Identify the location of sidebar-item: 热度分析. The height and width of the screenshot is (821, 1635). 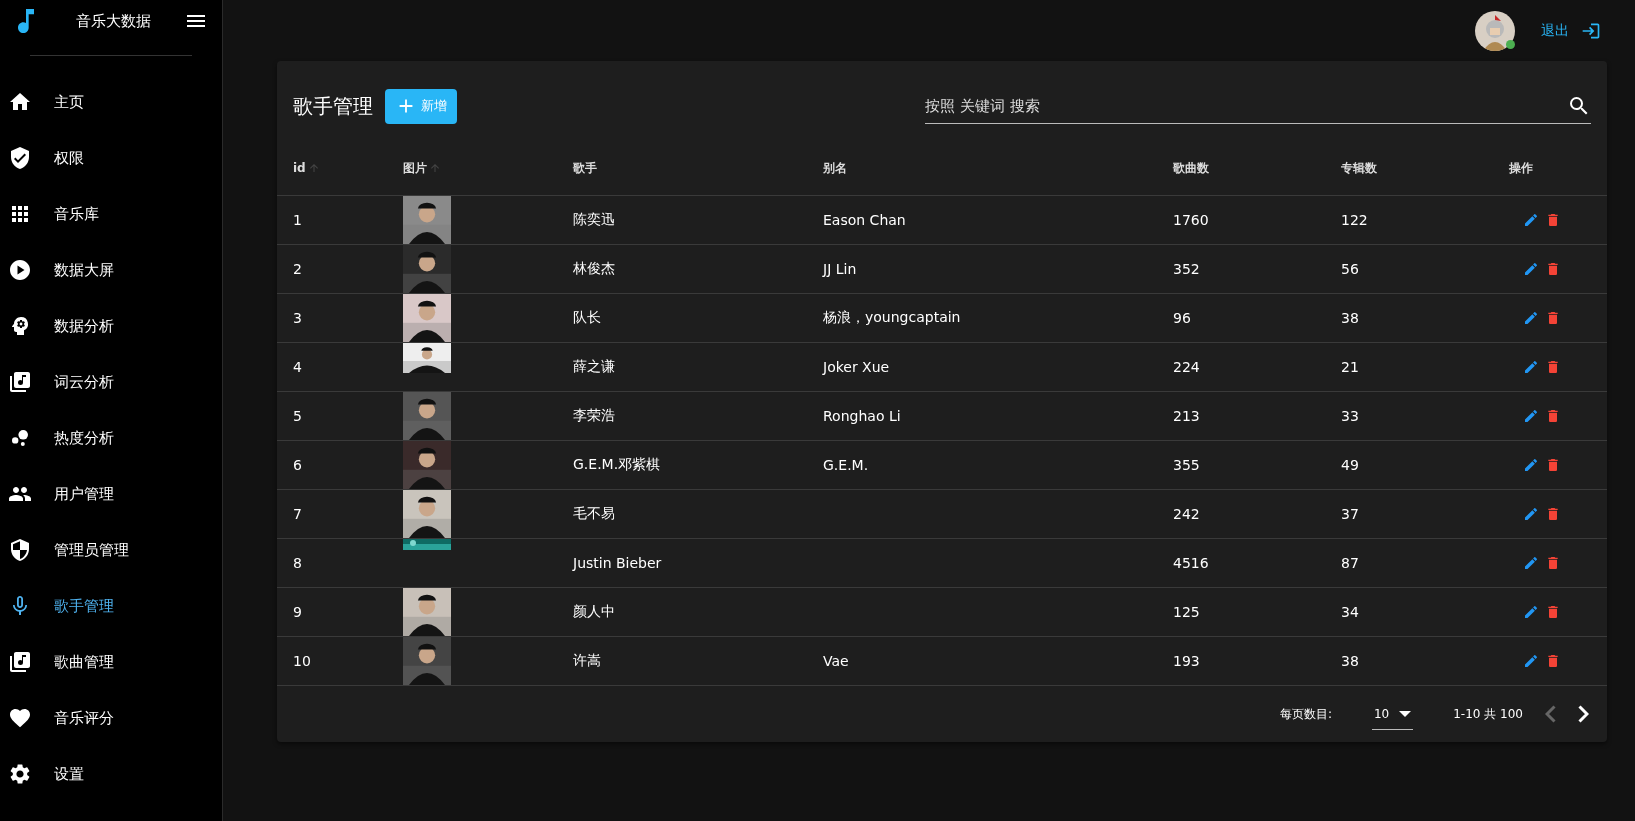
(111, 438).